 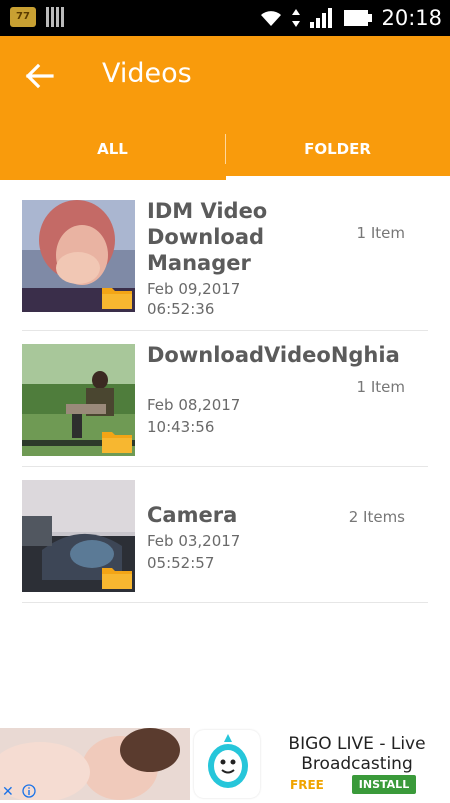 What do you see at coordinates (207, 237) in the screenshot?
I see `folder-name: IDM Video Download Manager` at bounding box center [207, 237].